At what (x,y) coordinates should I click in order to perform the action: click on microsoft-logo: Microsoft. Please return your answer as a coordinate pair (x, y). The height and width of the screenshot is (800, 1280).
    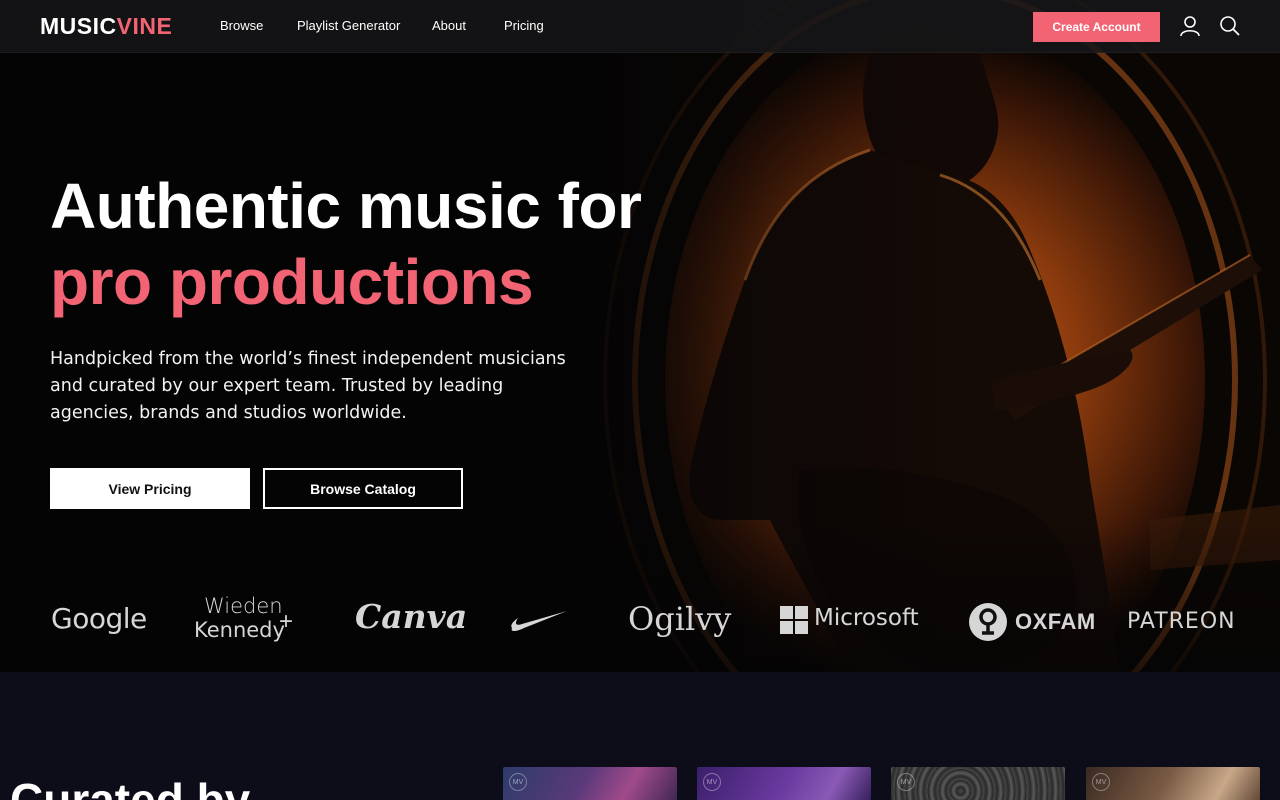
    Looking at the image, I should click on (850, 619).